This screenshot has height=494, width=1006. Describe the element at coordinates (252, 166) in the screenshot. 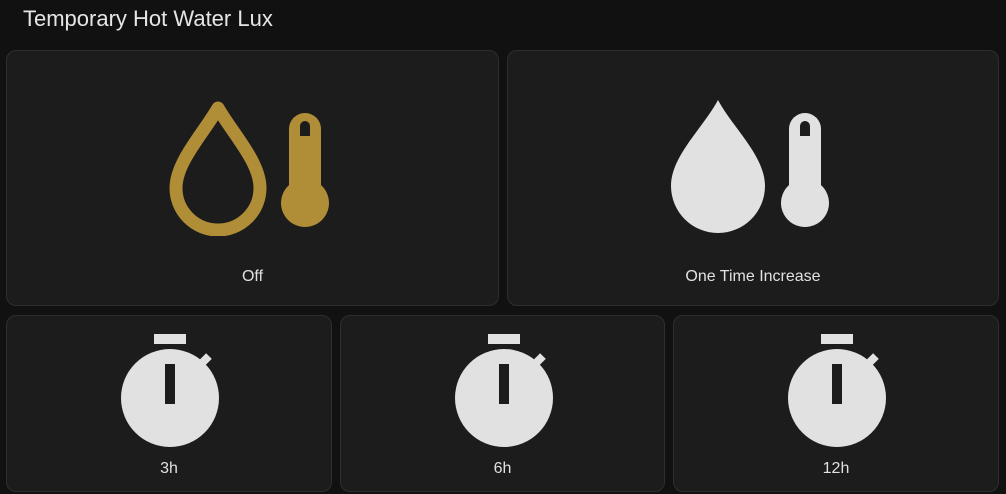

I see `water-thermometer-outline-icon` at that location.